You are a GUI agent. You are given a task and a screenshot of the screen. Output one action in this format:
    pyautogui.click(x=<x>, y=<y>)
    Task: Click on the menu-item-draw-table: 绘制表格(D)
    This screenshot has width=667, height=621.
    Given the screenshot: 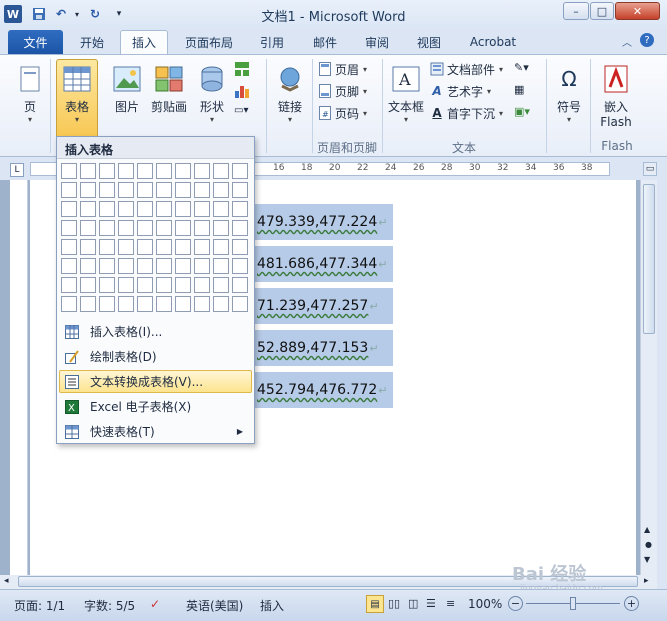 What is the action you would take?
    pyautogui.click(x=155, y=356)
    